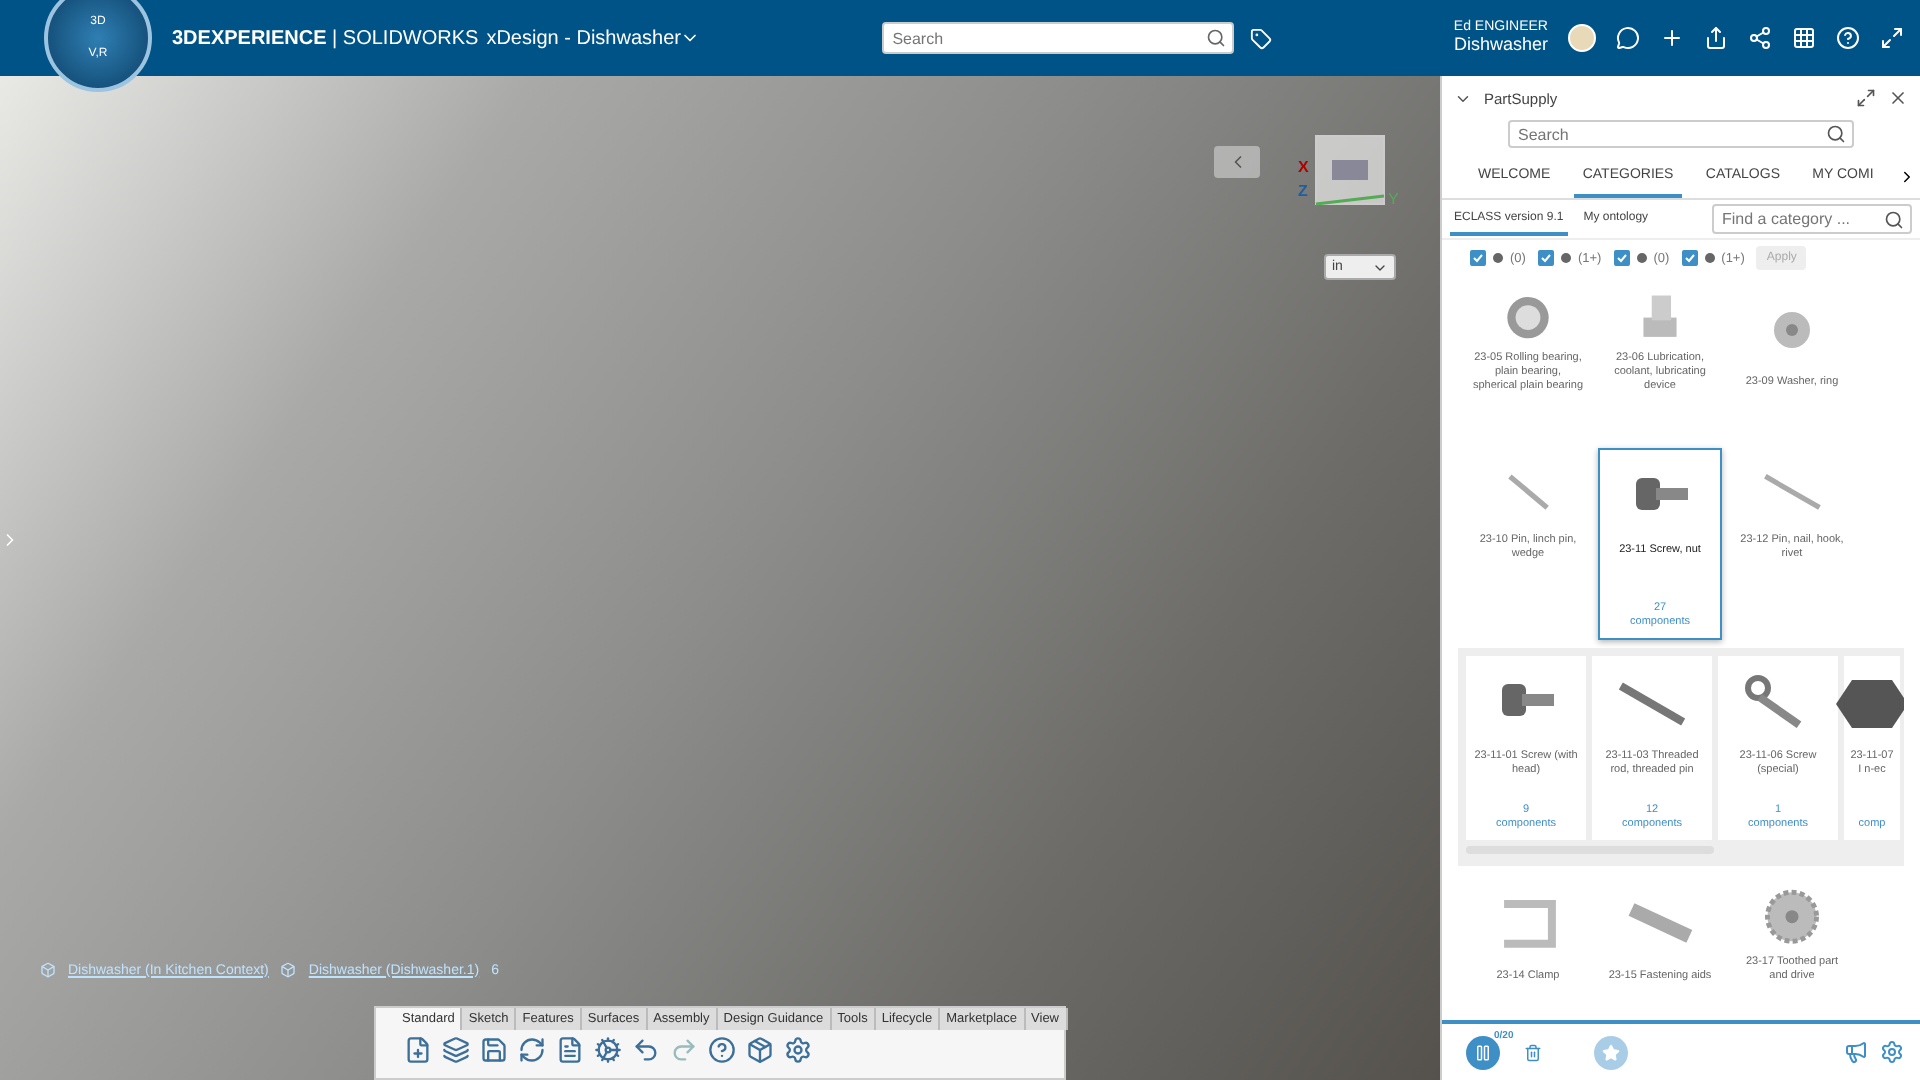  What do you see at coordinates (1856, 1052) in the screenshot?
I see `megaphone-icon` at bounding box center [1856, 1052].